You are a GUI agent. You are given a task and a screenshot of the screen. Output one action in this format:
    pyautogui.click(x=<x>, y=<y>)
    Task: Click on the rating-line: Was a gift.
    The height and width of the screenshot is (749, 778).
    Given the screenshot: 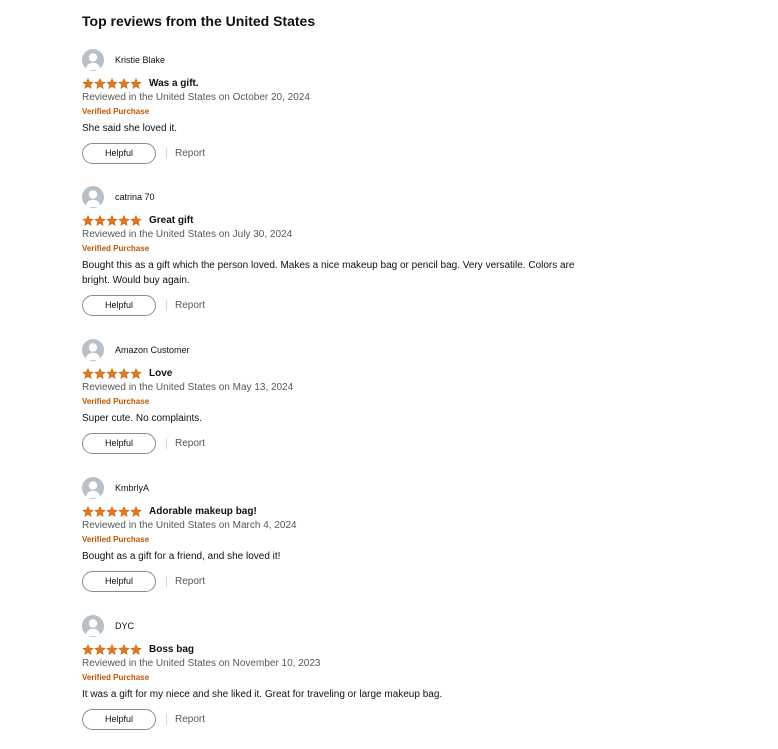 What is the action you would take?
    pyautogui.click(x=382, y=83)
    